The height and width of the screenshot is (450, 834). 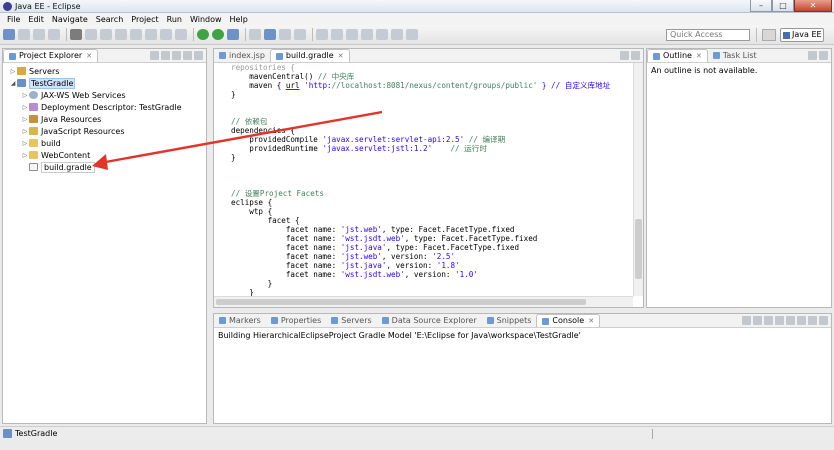 I want to click on back-icon, so click(x=382, y=34).